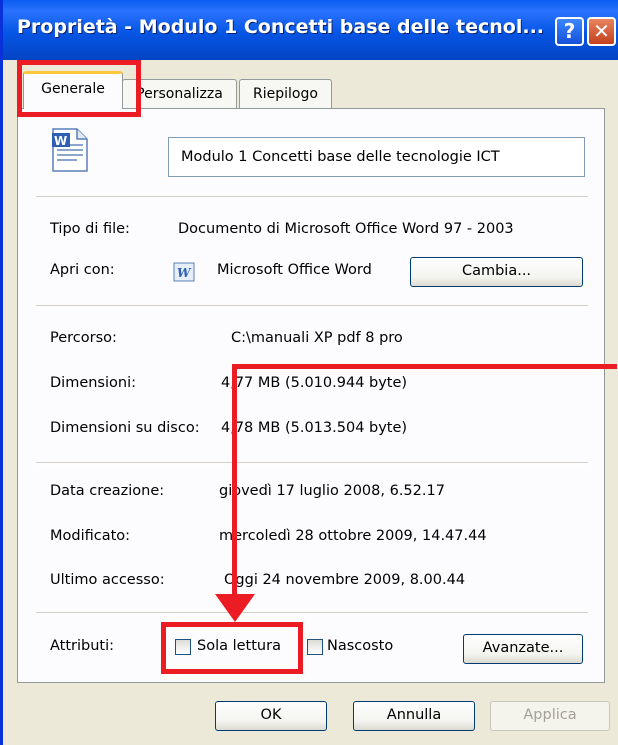  What do you see at coordinates (360, 646) in the screenshot?
I see `hidden-label: Nascosto` at bounding box center [360, 646].